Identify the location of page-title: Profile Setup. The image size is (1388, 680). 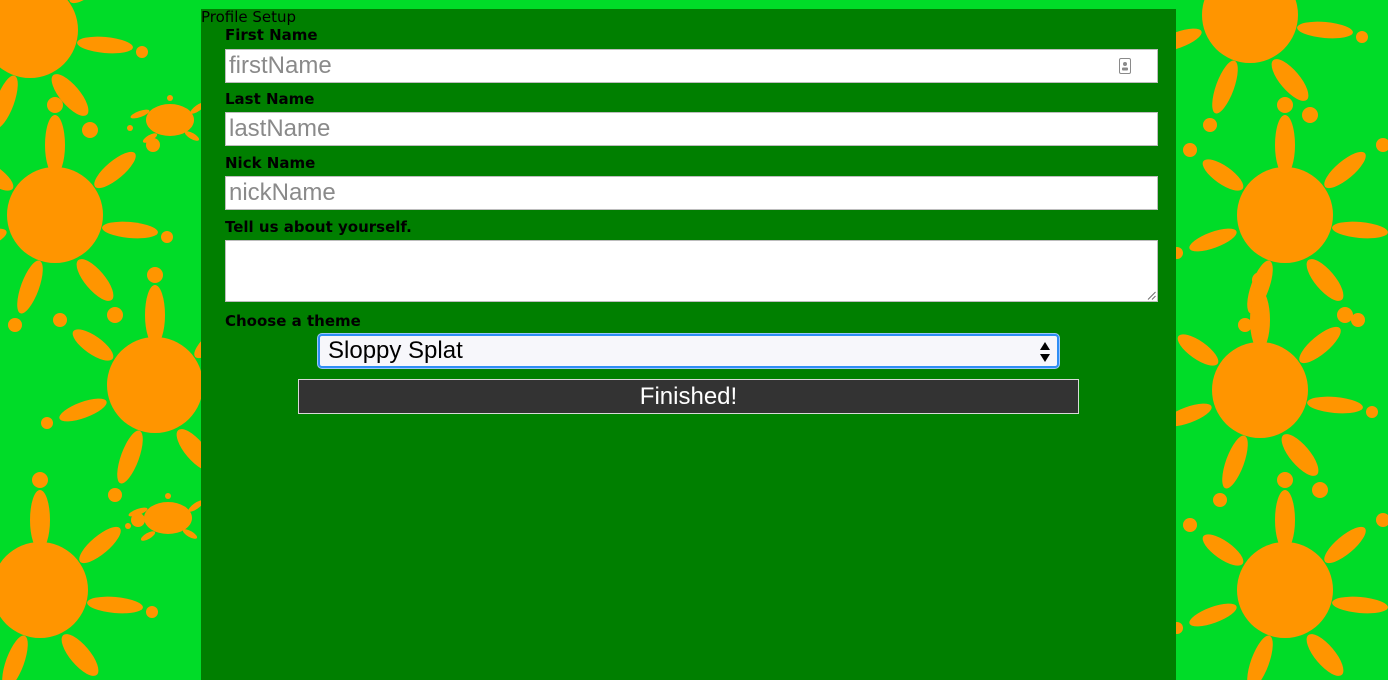
(249, 17).